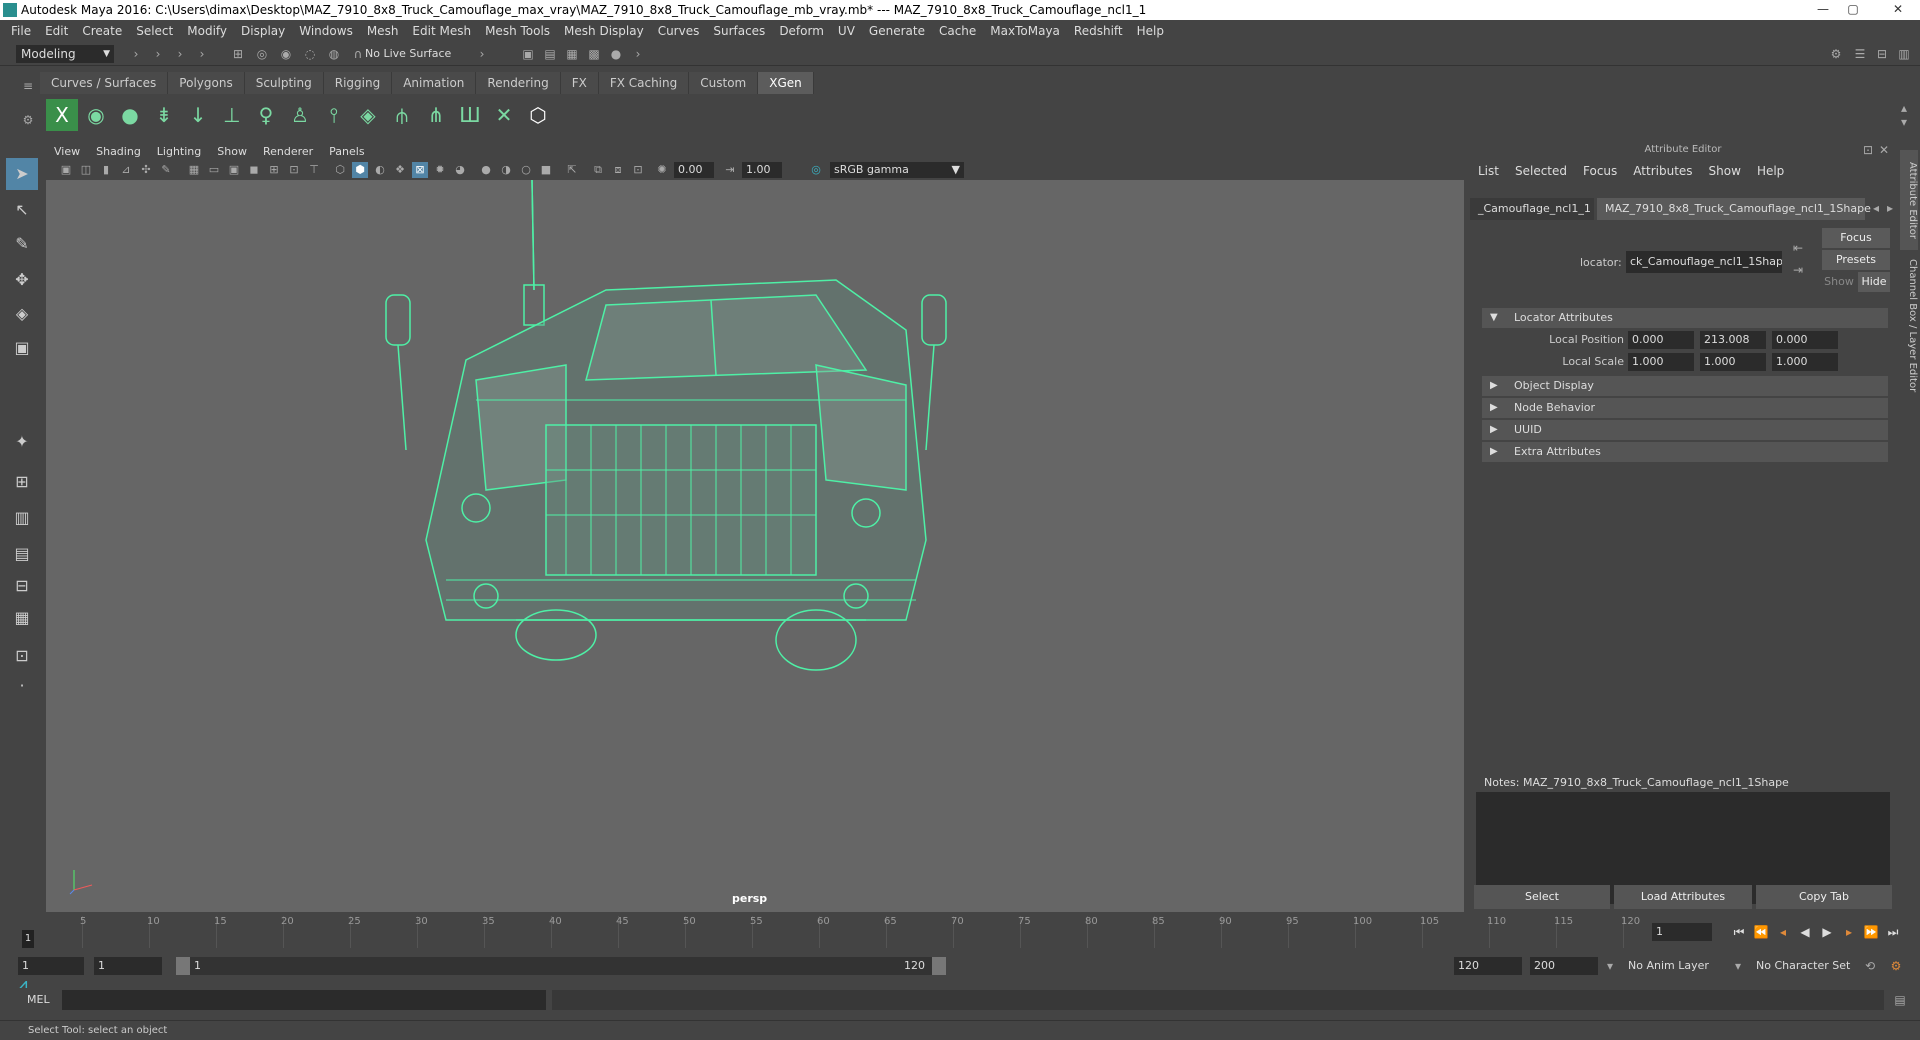 Image resolution: width=1920 pixels, height=1040 pixels. What do you see at coordinates (1904, 122) in the screenshot?
I see `scroll-down-icon: ▾` at bounding box center [1904, 122].